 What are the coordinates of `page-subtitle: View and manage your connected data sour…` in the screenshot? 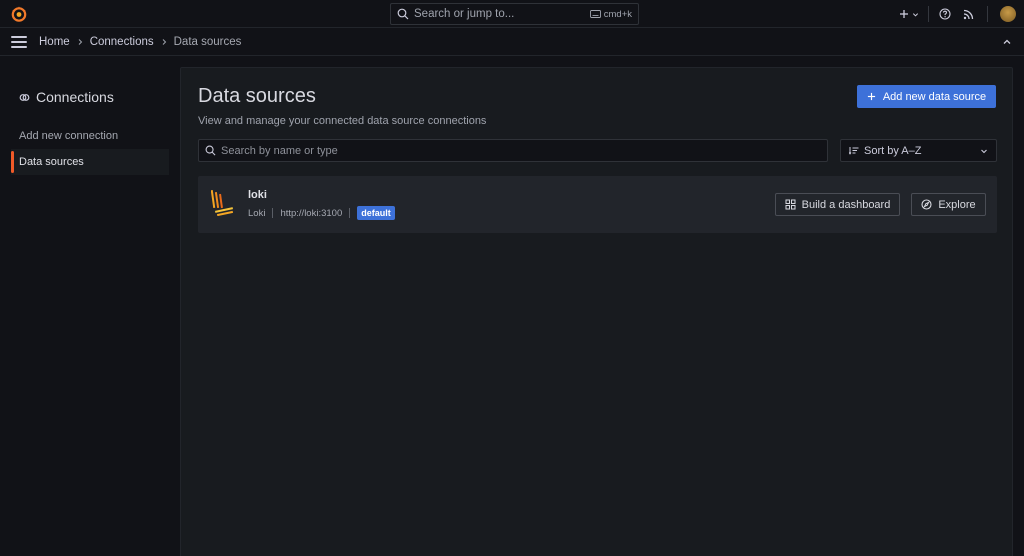 It's located at (342, 121).